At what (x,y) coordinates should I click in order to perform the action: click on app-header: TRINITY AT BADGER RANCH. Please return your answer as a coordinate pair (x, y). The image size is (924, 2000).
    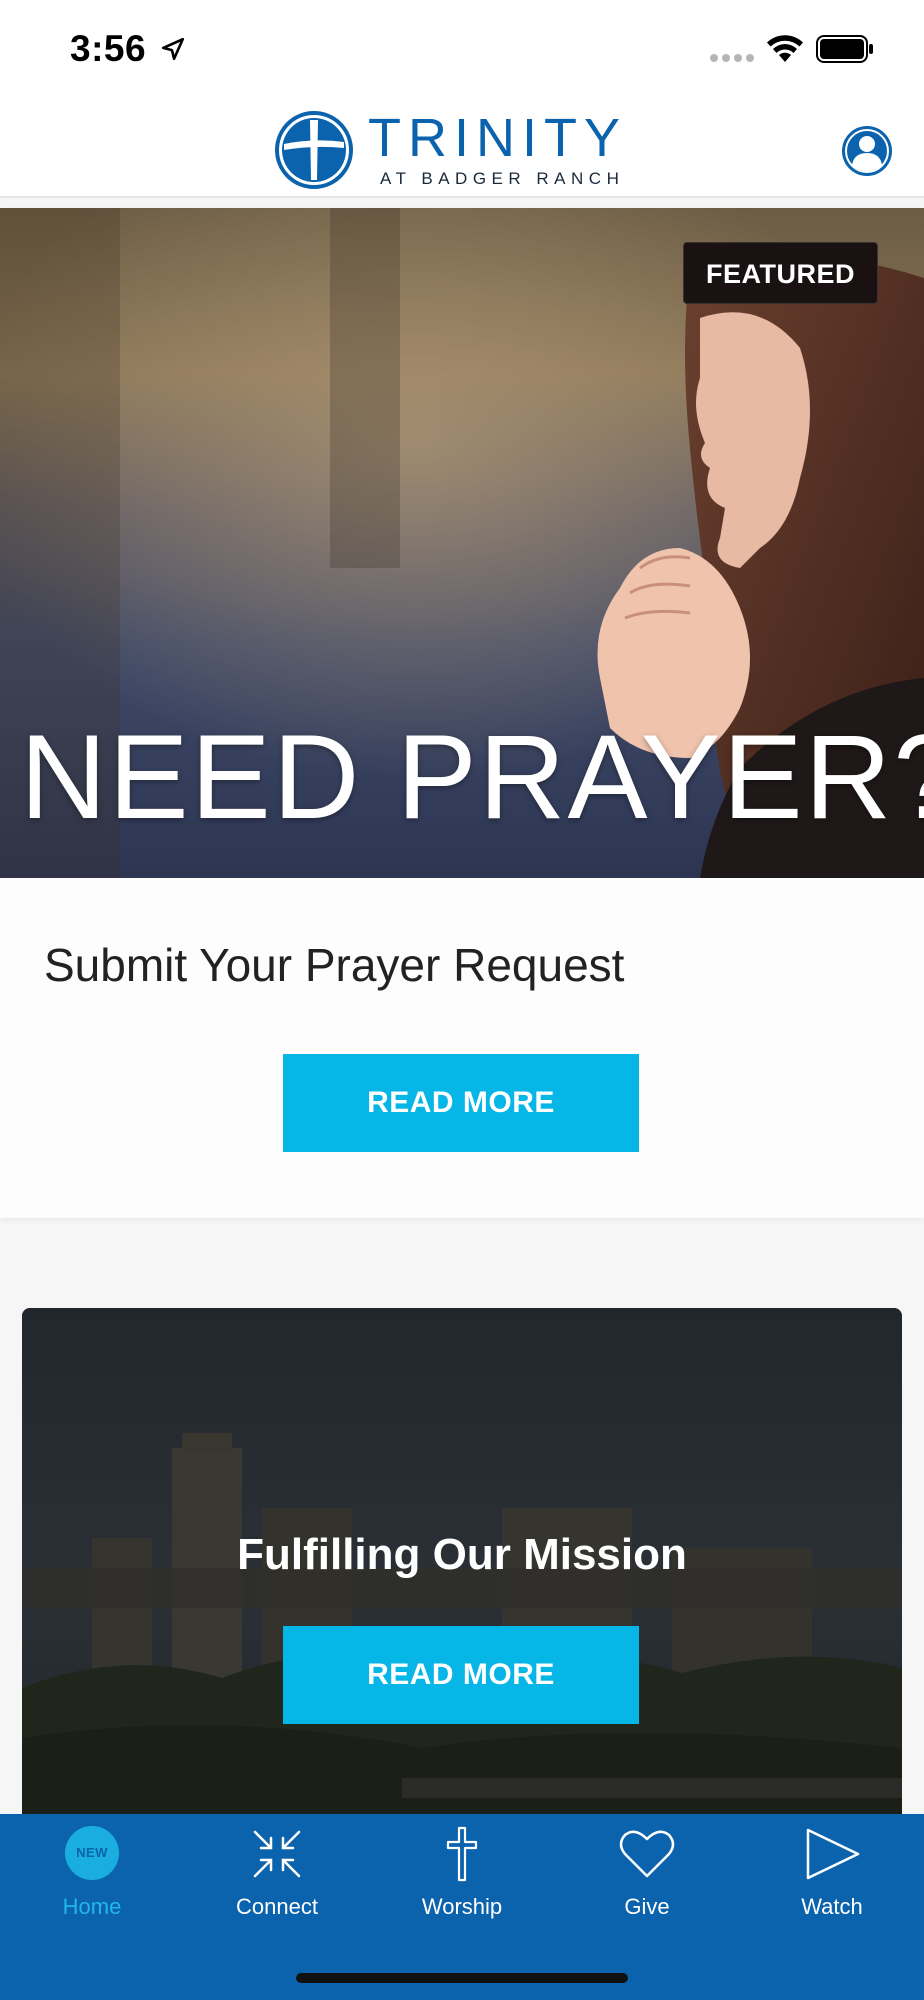
    Looking at the image, I should click on (462, 149).